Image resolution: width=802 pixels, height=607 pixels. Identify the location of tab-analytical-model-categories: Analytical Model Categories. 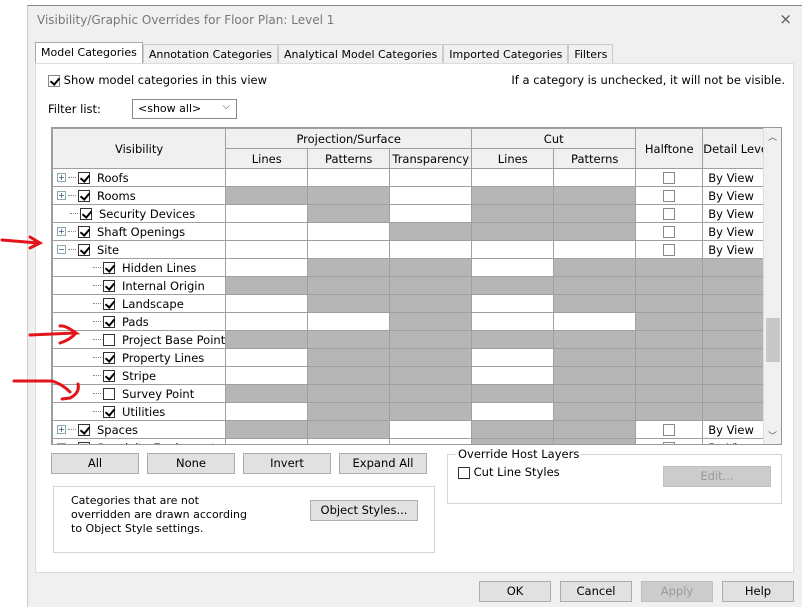
(360, 53).